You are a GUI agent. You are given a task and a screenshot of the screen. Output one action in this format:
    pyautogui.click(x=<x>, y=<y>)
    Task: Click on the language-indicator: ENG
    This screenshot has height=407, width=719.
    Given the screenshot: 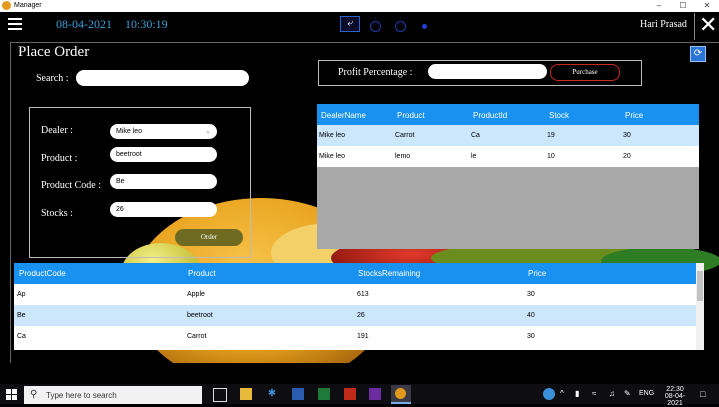 What is the action you would take?
    pyautogui.click(x=646, y=393)
    